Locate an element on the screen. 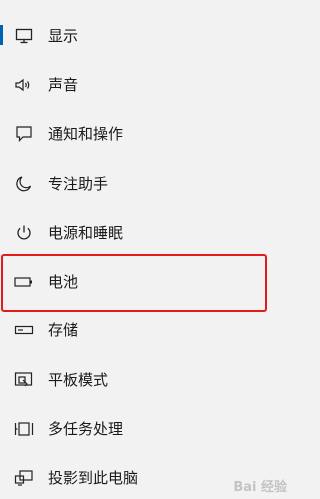 The height and width of the screenshot is (499, 320). notification-icon is located at coordinates (24, 134).